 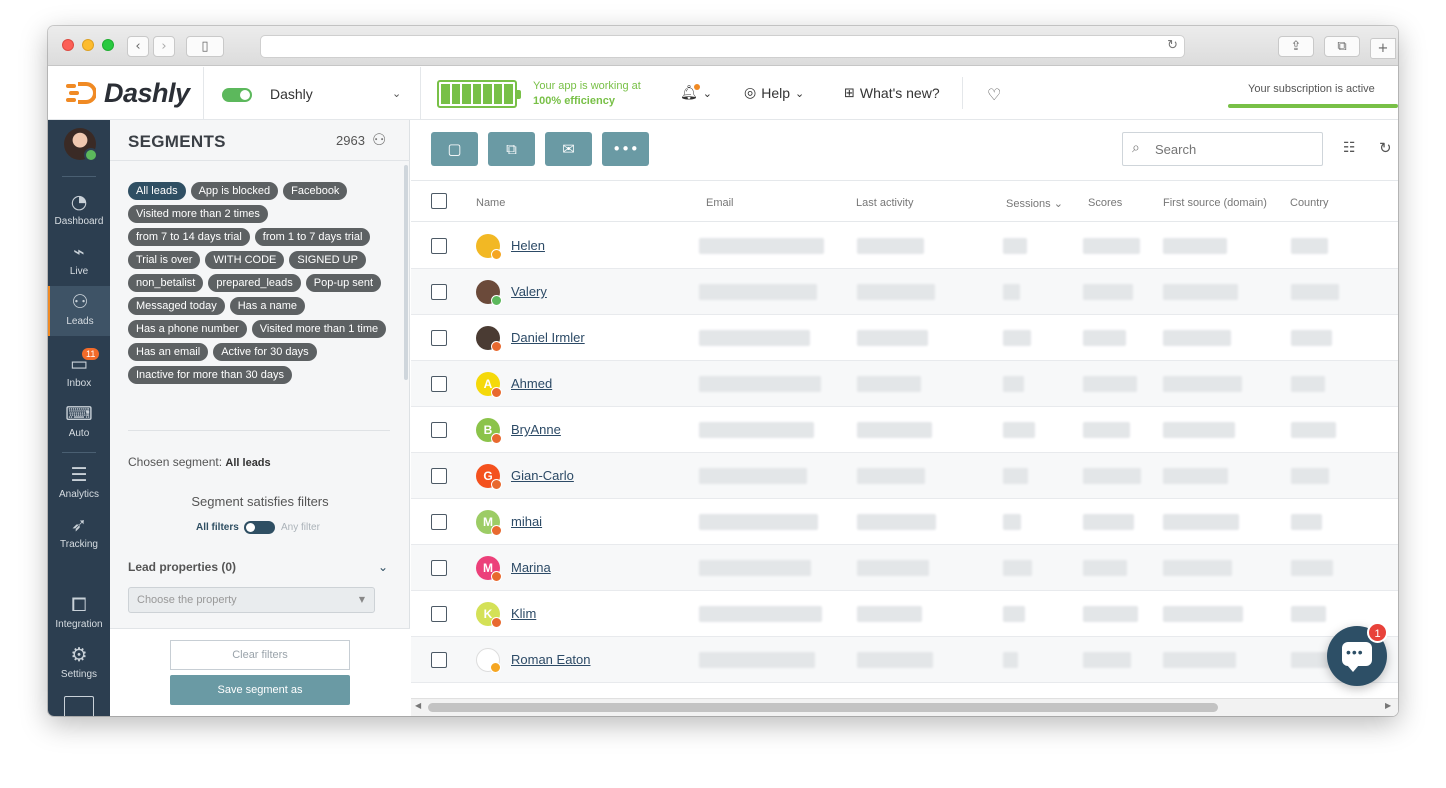 What do you see at coordinates (1385, 148) in the screenshot?
I see `refresh-icon: ↻` at bounding box center [1385, 148].